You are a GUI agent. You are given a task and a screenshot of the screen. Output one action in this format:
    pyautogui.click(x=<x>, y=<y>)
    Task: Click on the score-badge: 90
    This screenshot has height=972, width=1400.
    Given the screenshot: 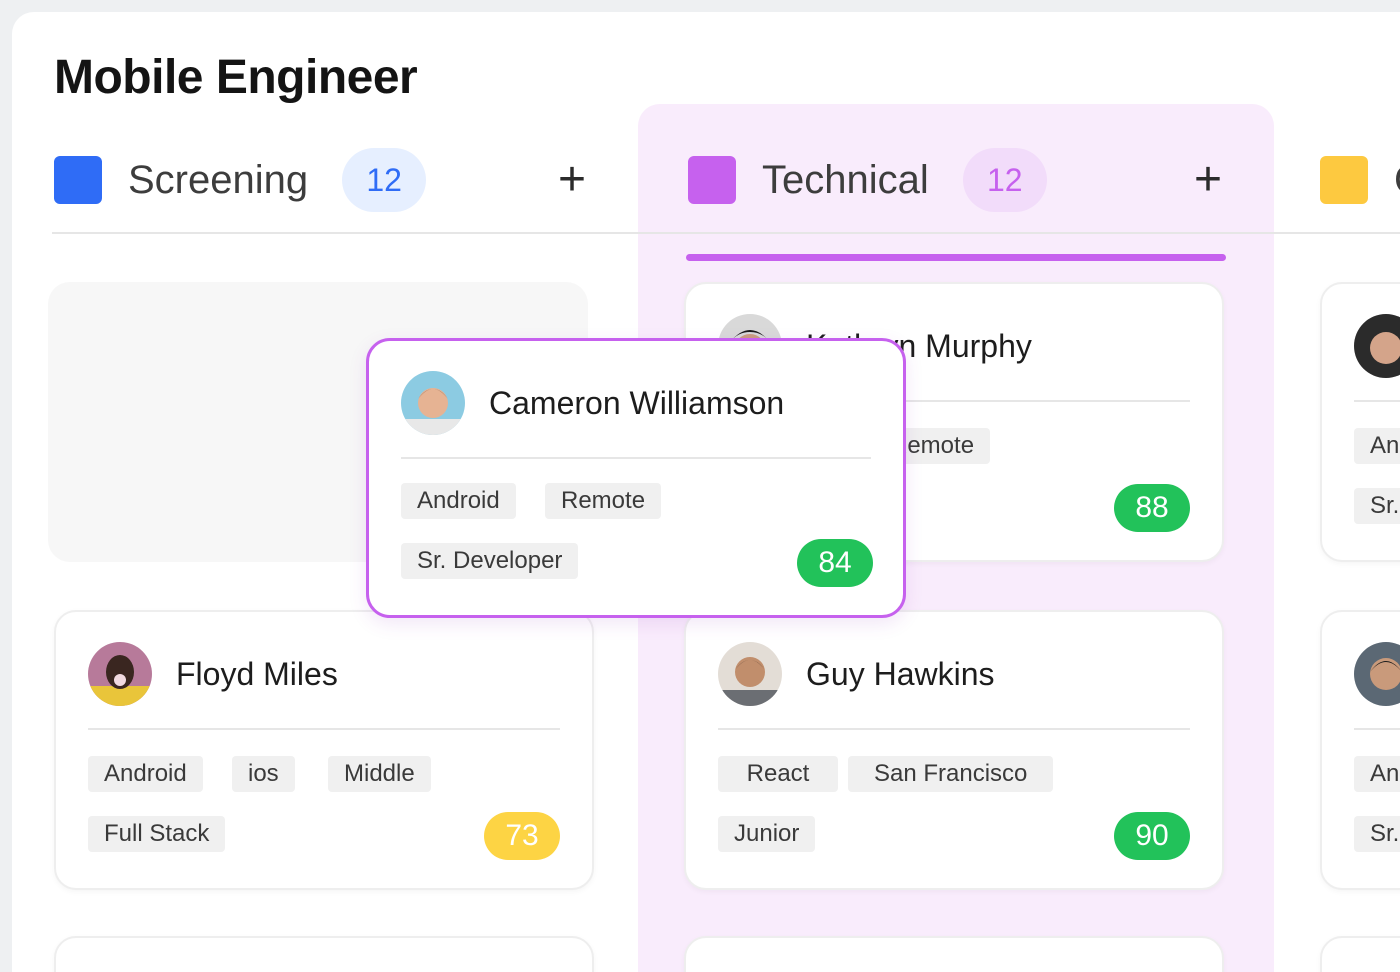 What is the action you would take?
    pyautogui.click(x=1152, y=836)
    